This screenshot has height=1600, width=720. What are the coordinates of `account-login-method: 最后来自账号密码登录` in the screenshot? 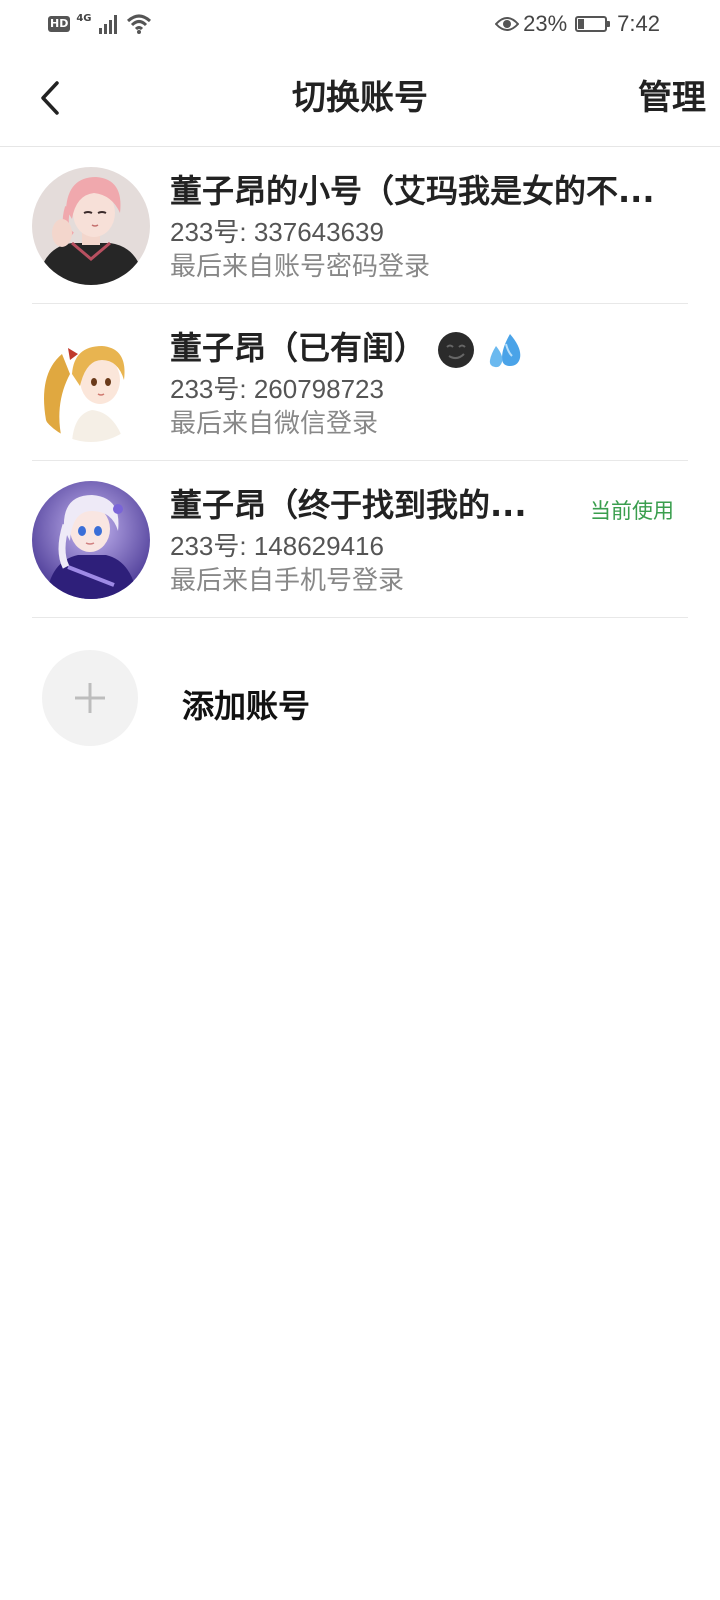 It's located at (300, 267).